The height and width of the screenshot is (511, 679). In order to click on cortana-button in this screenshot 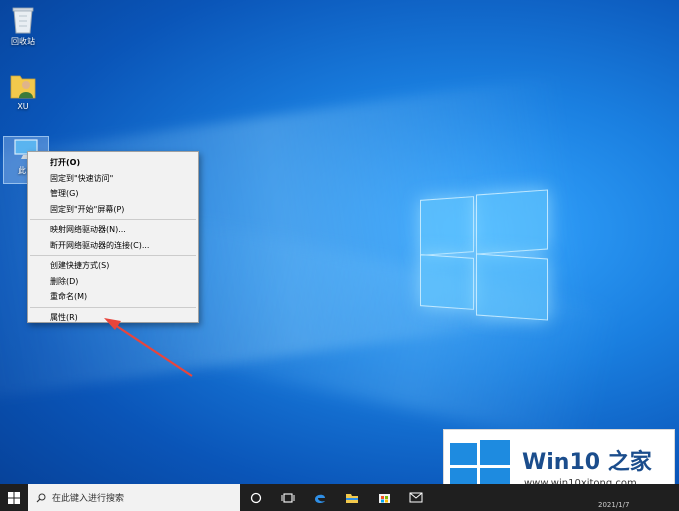, I will do `click(256, 497)`.